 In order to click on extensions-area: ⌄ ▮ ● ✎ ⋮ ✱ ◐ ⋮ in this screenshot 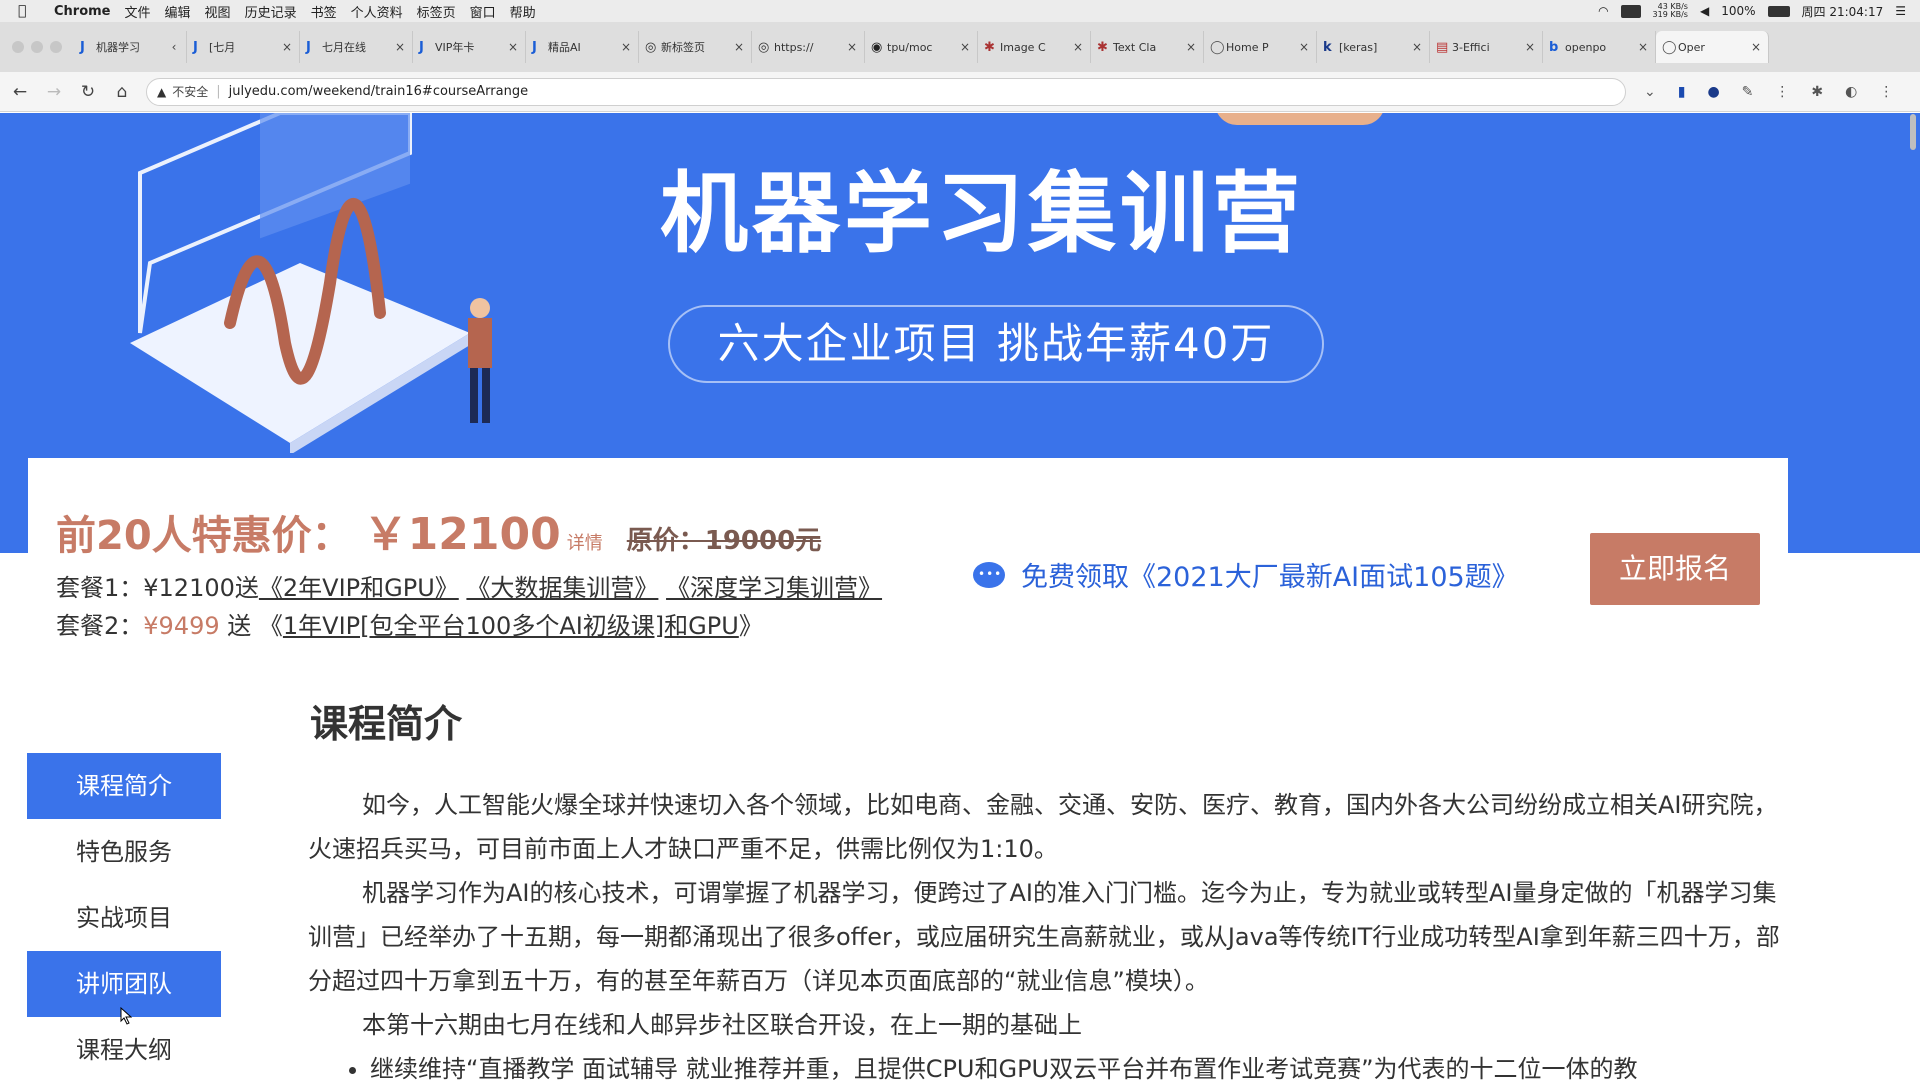, I will do `click(1768, 92)`.